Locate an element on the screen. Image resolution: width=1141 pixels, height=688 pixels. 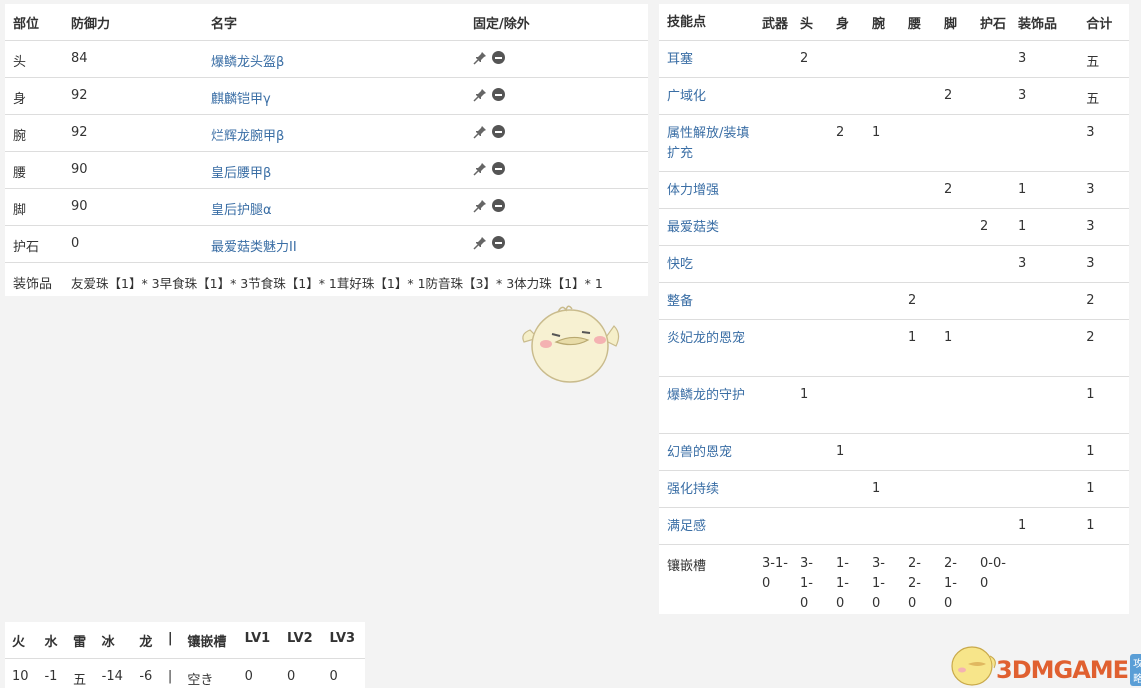
armor-link: 皇后护腿α is located at coordinates (241, 210).